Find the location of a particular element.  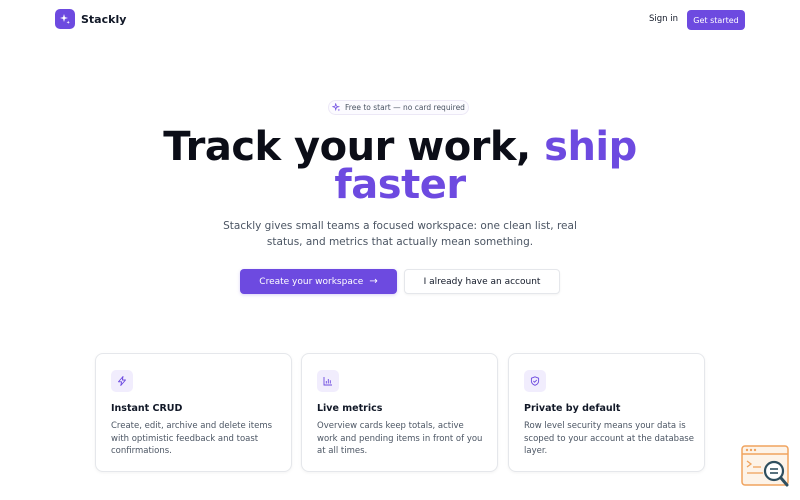

inspector-widget-icon is located at coordinates (766, 467).